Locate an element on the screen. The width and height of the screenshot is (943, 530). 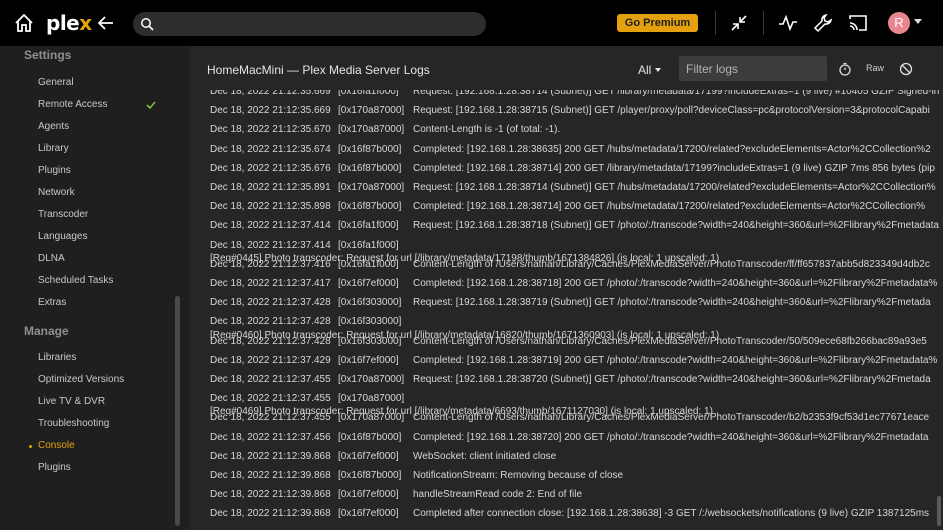
log-timestamp: Dec 18, 2022 21:12:37.456 is located at coordinates (270, 437).